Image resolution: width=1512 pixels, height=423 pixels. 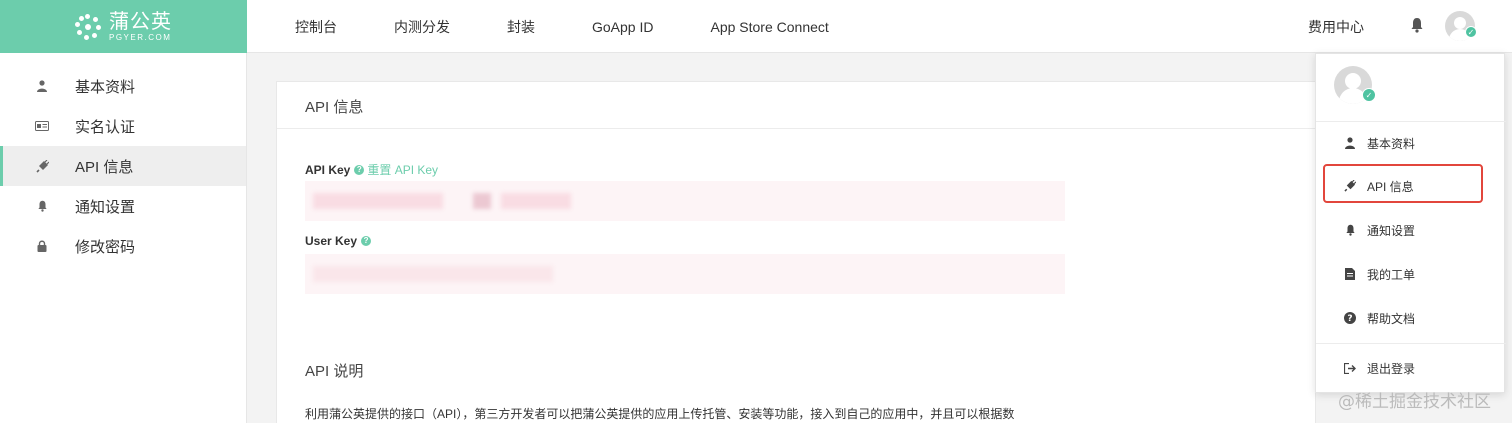 I want to click on dropdown-item-label: 基本资料, so click(x=1391, y=143).